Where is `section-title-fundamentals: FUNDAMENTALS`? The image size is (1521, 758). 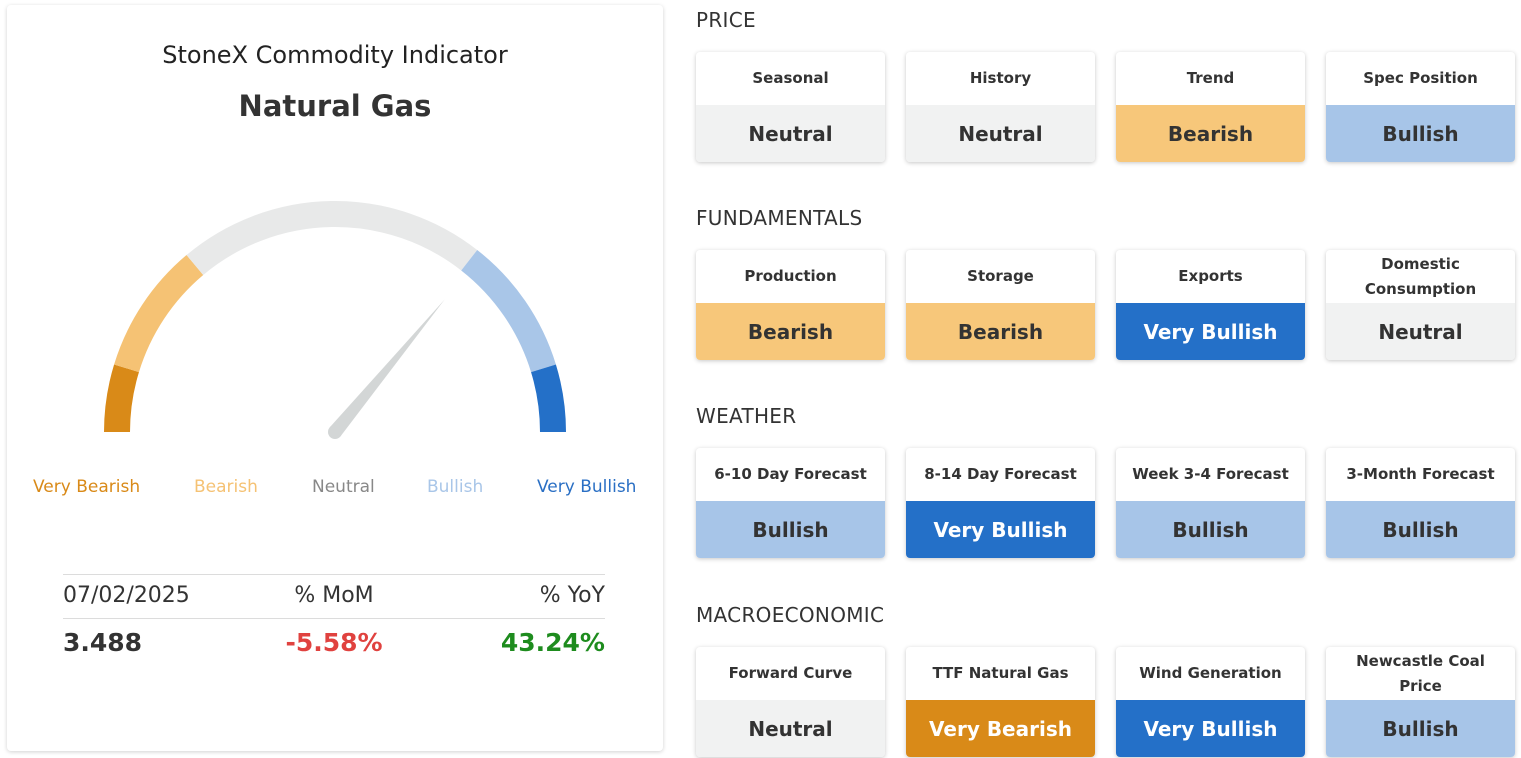 section-title-fundamentals: FUNDAMENTALS is located at coordinates (779, 218).